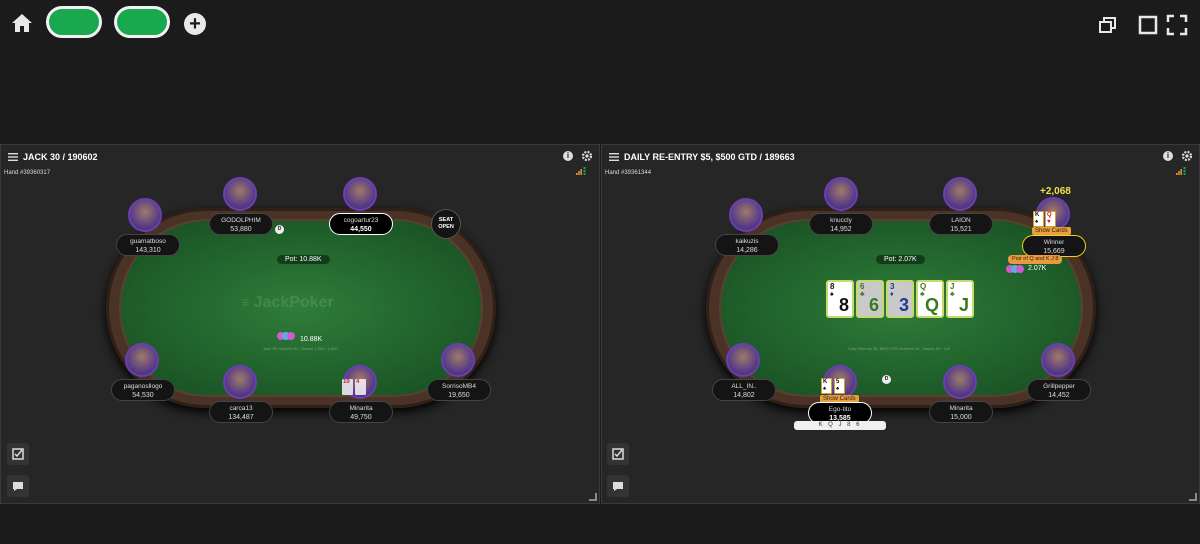  What do you see at coordinates (148, 245) in the screenshot?
I see `player-seat-guamatboso: guamatboso 143,310` at bounding box center [148, 245].